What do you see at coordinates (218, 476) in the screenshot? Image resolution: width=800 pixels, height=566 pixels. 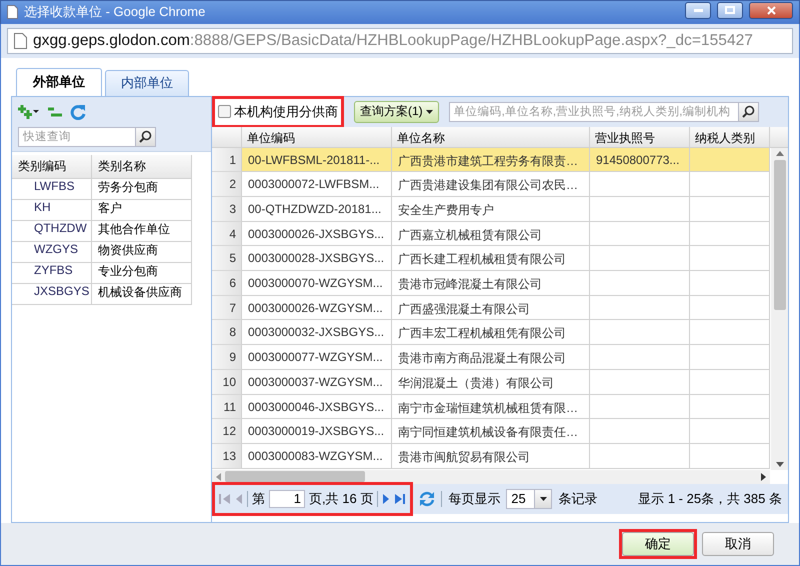 I see `scroll-left-icon` at bounding box center [218, 476].